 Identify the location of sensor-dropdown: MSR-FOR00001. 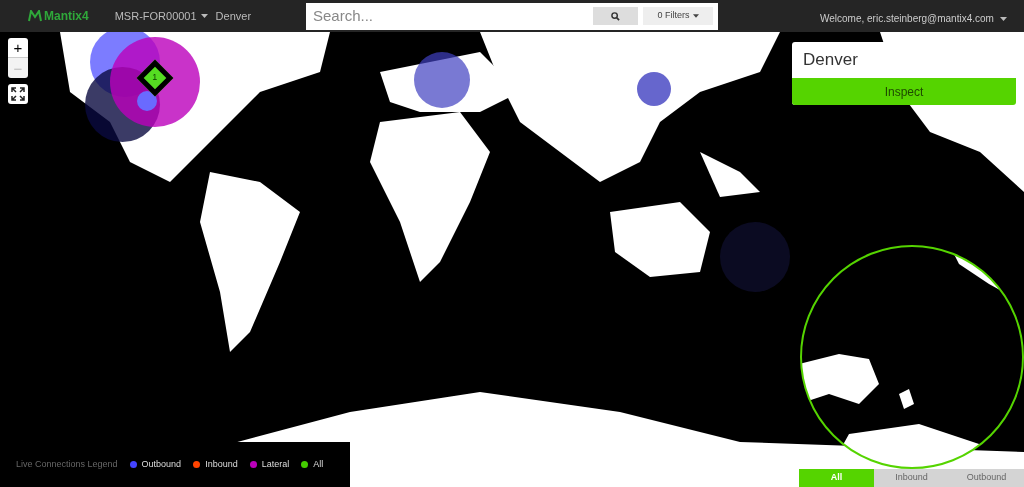
(161, 16).